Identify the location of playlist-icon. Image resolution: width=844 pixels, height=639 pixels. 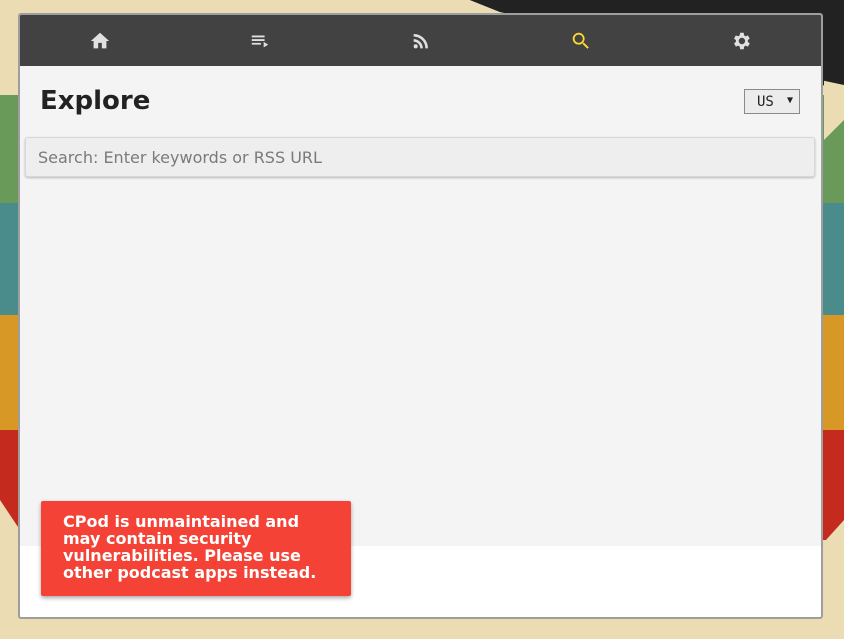
(260, 41).